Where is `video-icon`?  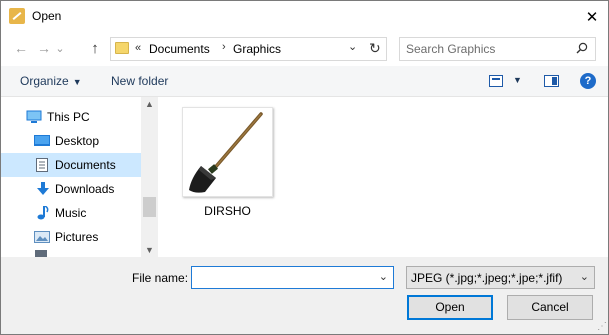
video-icon is located at coordinates (41, 253).